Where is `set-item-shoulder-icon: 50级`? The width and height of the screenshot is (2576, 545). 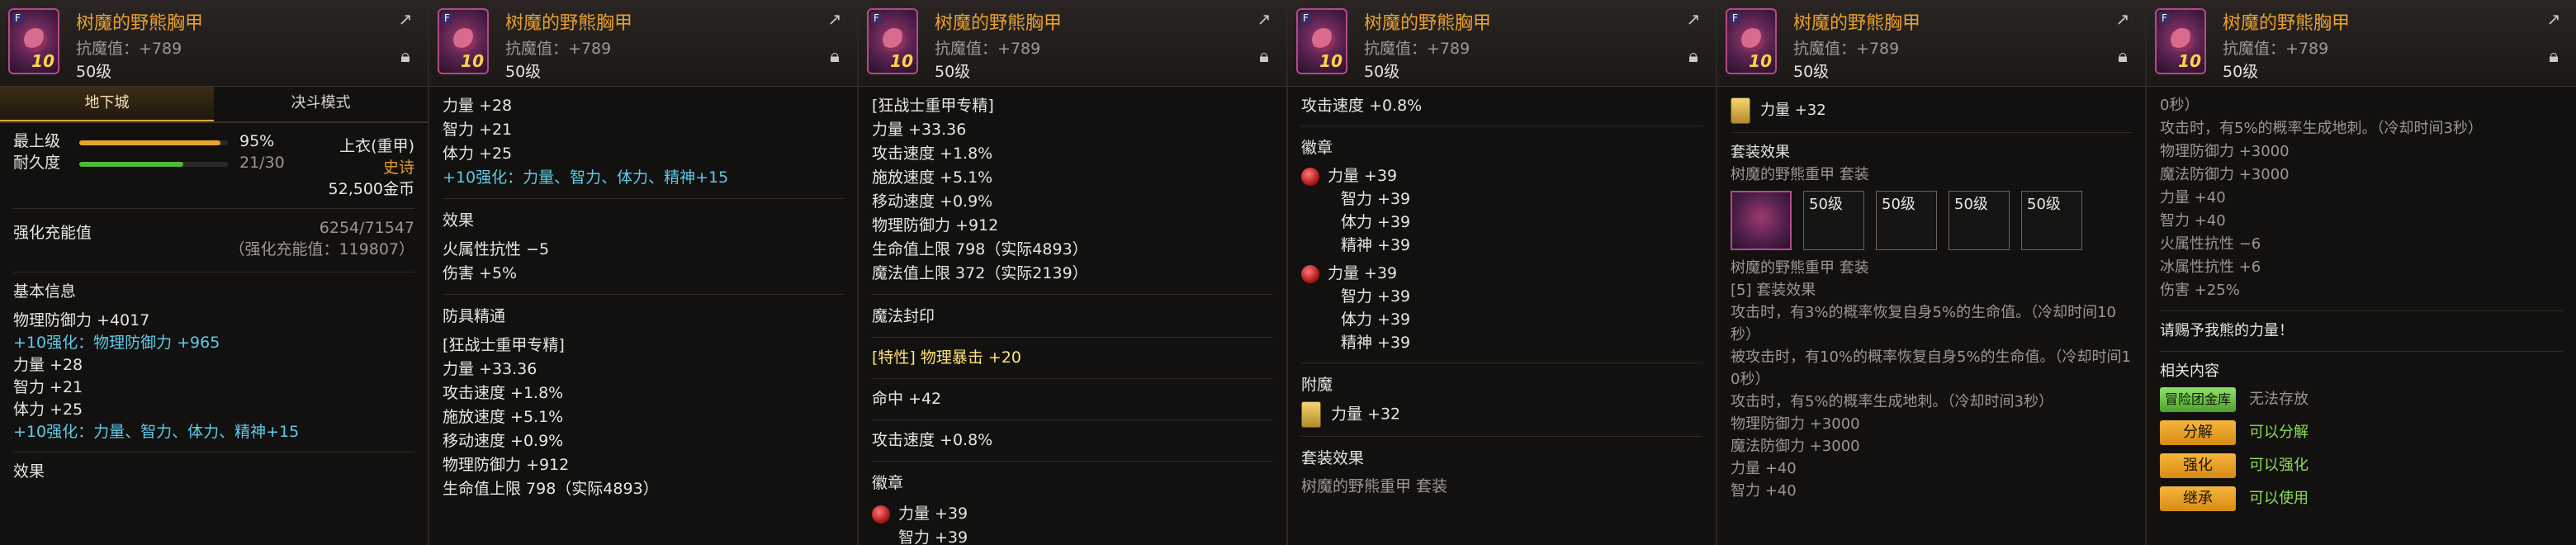 set-item-shoulder-icon: 50级 is located at coordinates (1833, 220).